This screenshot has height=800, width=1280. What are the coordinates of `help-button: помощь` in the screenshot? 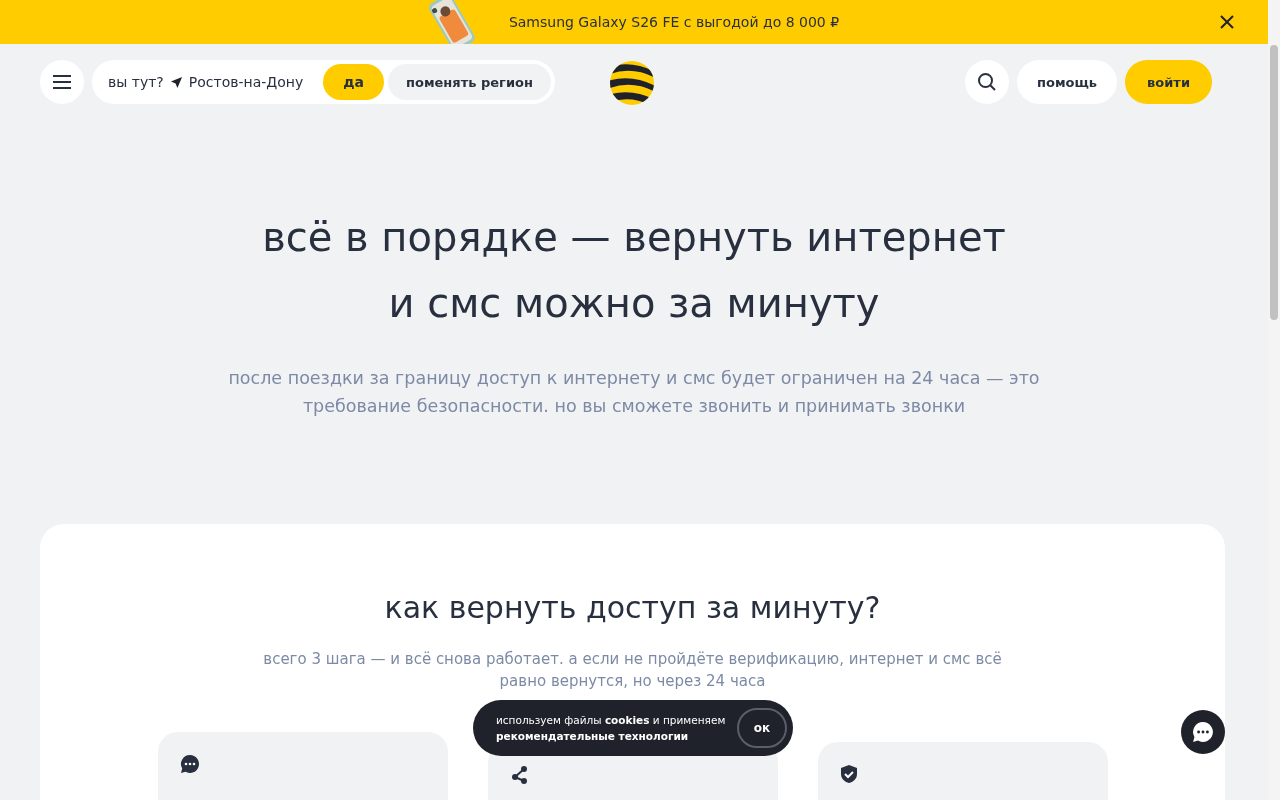 It's located at (1067, 82).